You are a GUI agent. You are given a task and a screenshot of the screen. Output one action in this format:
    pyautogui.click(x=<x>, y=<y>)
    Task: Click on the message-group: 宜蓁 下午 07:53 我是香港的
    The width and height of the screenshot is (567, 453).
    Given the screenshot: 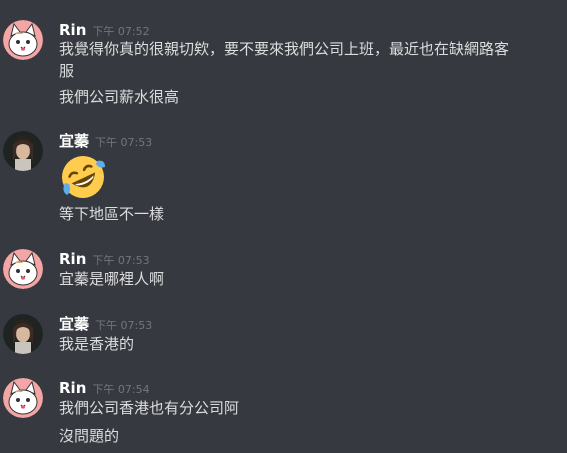 What is the action you would take?
    pyautogui.click(x=283, y=336)
    